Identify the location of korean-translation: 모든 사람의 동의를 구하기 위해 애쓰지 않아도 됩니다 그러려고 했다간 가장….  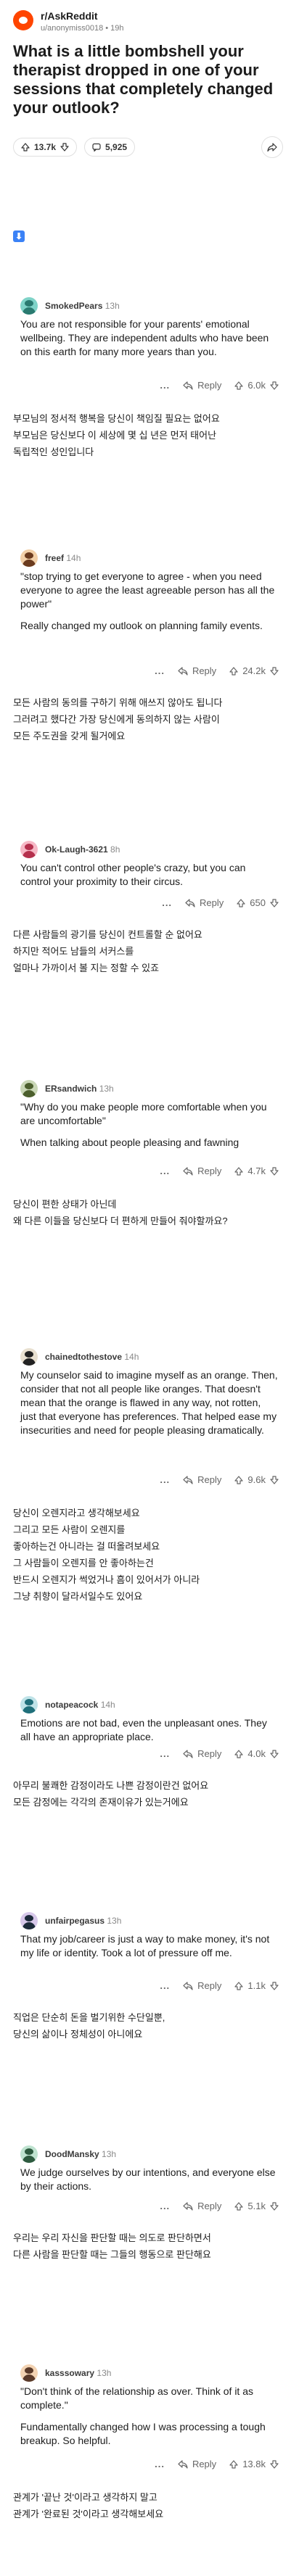
(149, 719).